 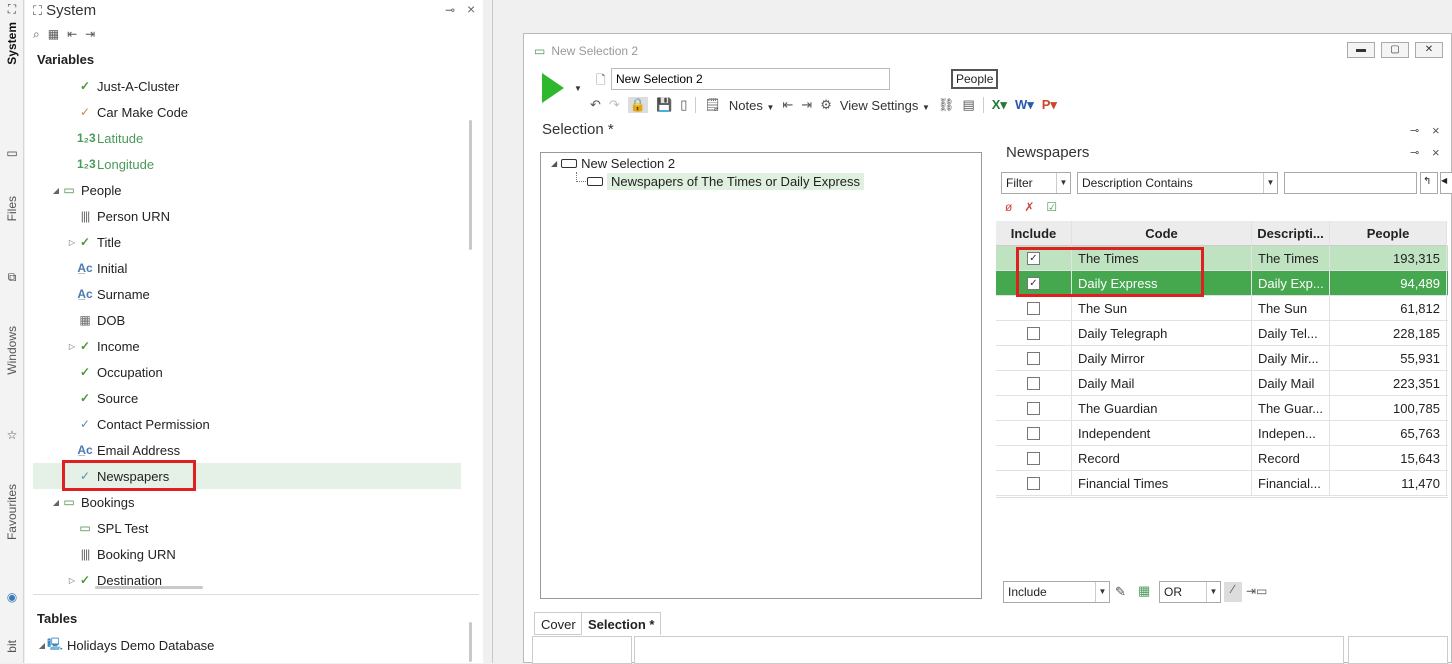 What do you see at coordinates (1222, 383) in the screenshot?
I see `table-row: Daily Mail Daily Mail 223,351` at bounding box center [1222, 383].